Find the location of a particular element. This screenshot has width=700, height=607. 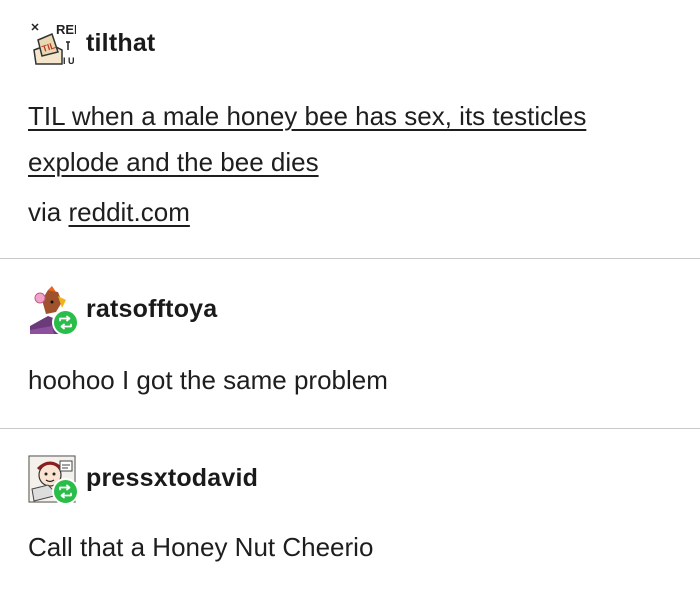

source-attribution: via reddit.com is located at coordinates (354, 212).